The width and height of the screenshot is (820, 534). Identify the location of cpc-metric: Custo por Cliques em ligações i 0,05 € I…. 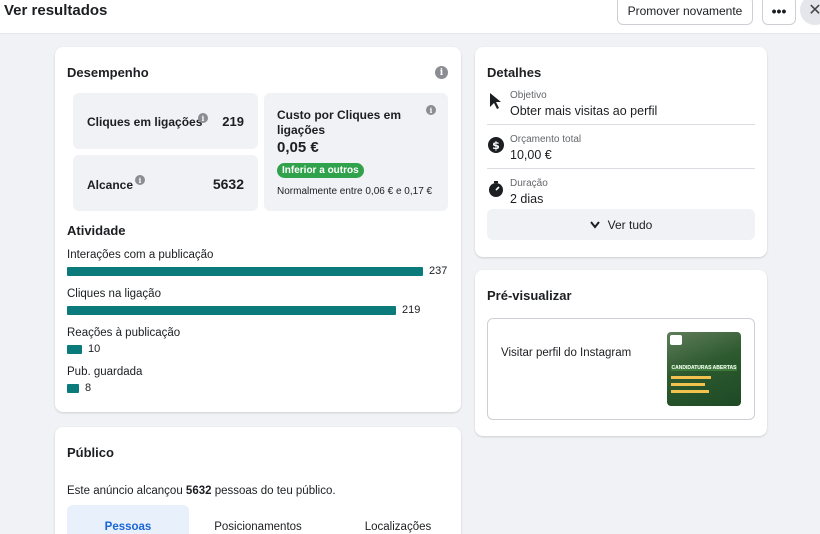
(356, 152).